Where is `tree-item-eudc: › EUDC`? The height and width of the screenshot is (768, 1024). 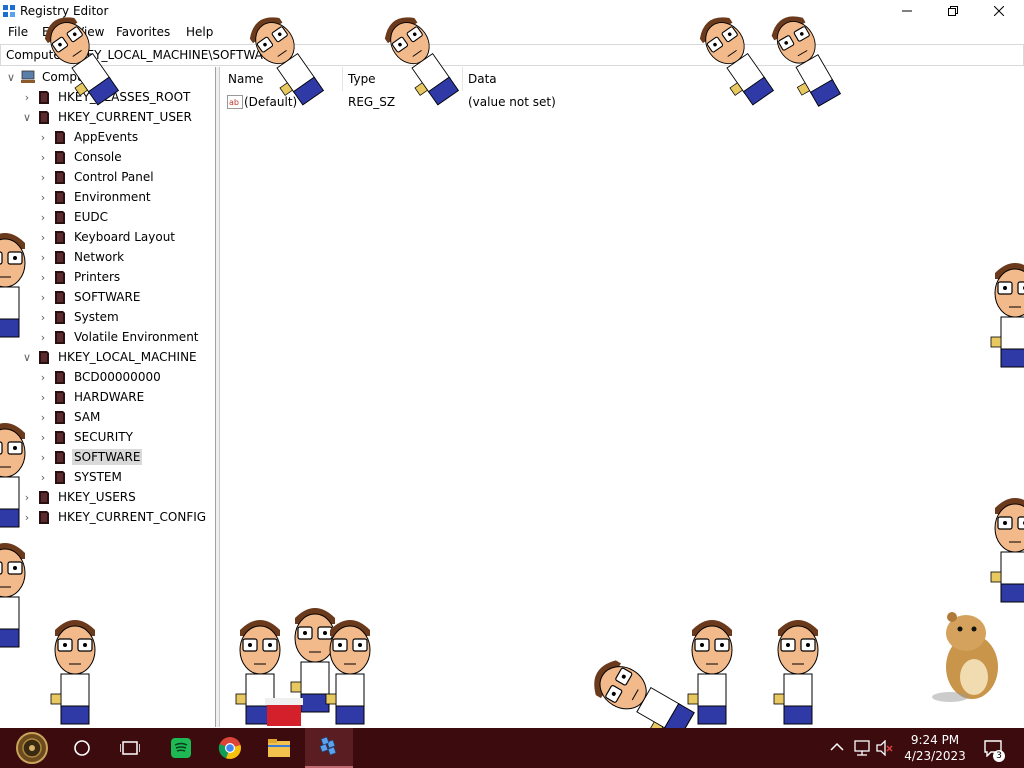 tree-item-eudc: › EUDC is located at coordinates (73, 217).